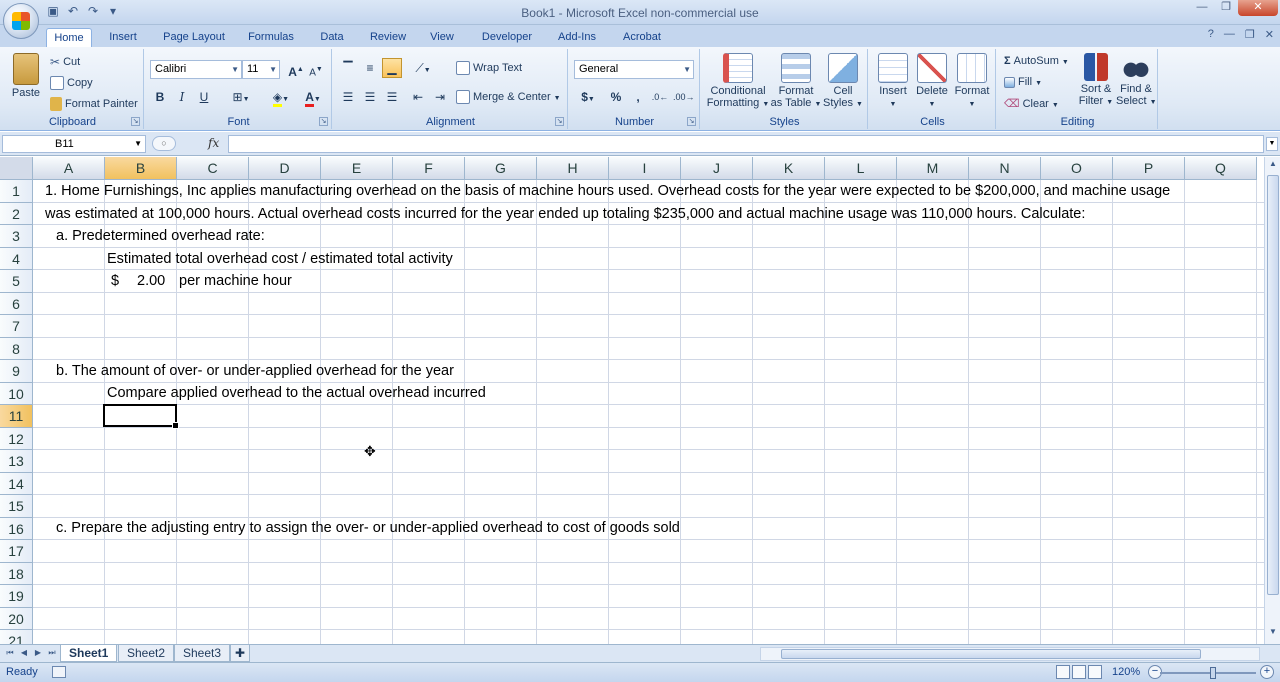 This screenshot has height=682, width=1280. Describe the element at coordinates (261, 69) in the screenshot. I see `font-size-select: 11 ▼` at that location.